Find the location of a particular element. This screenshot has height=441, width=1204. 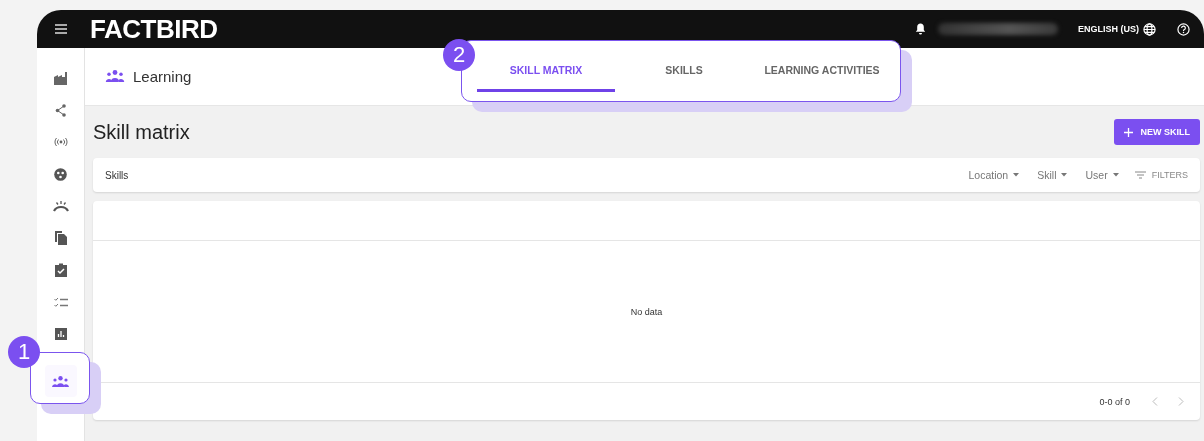

tab: LEARNING ACTIVITIES is located at coordinates (822, 70).